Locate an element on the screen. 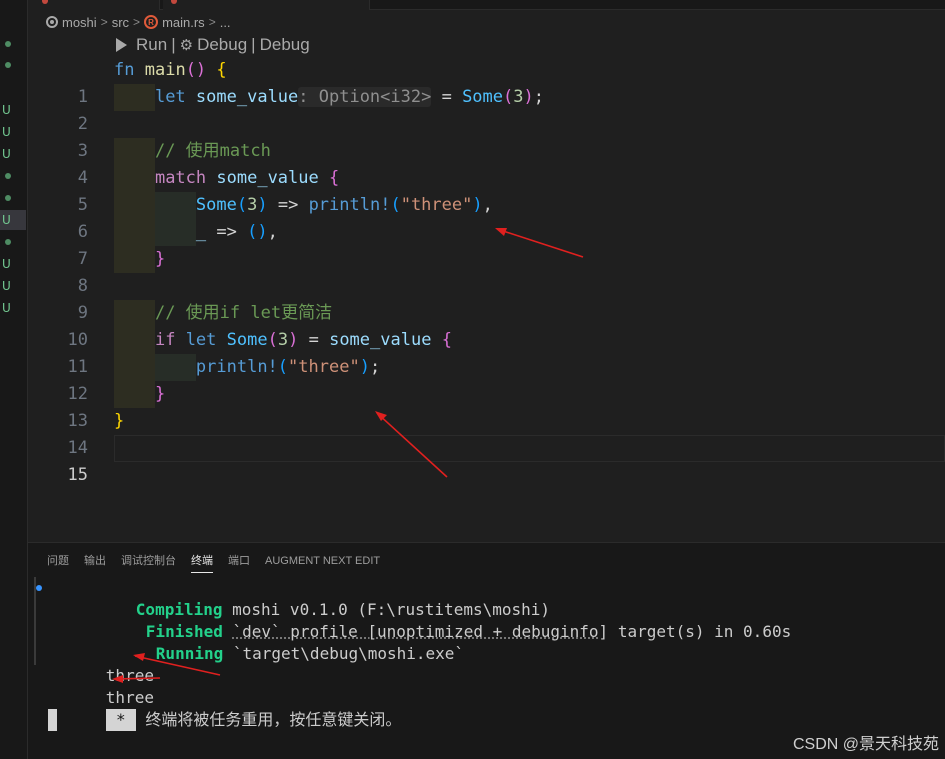 The width and height of the screenshot is (945, 759). git-untracked-mark-selected: U is located at coordinates (13, 220).